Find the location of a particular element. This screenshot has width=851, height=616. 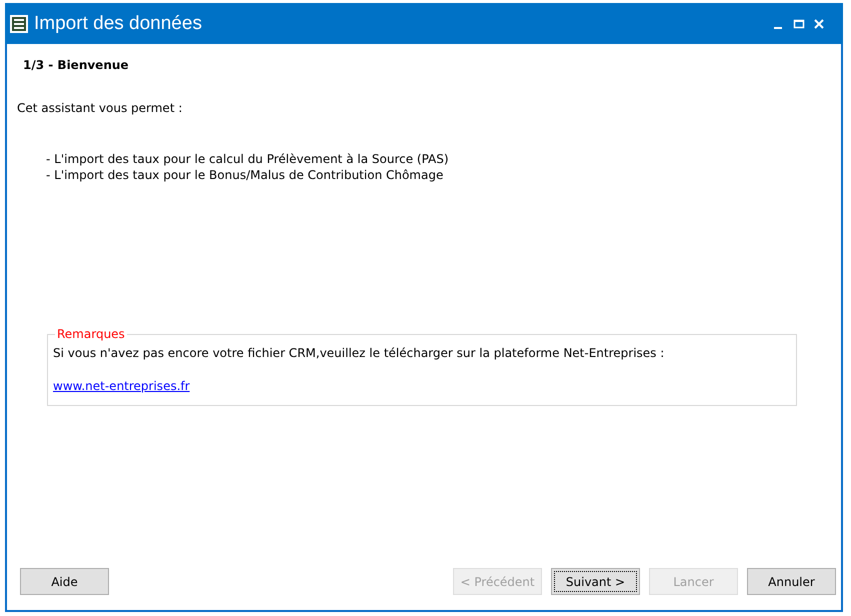

wizard-button: Annuler is located at coordinates (791, 581).